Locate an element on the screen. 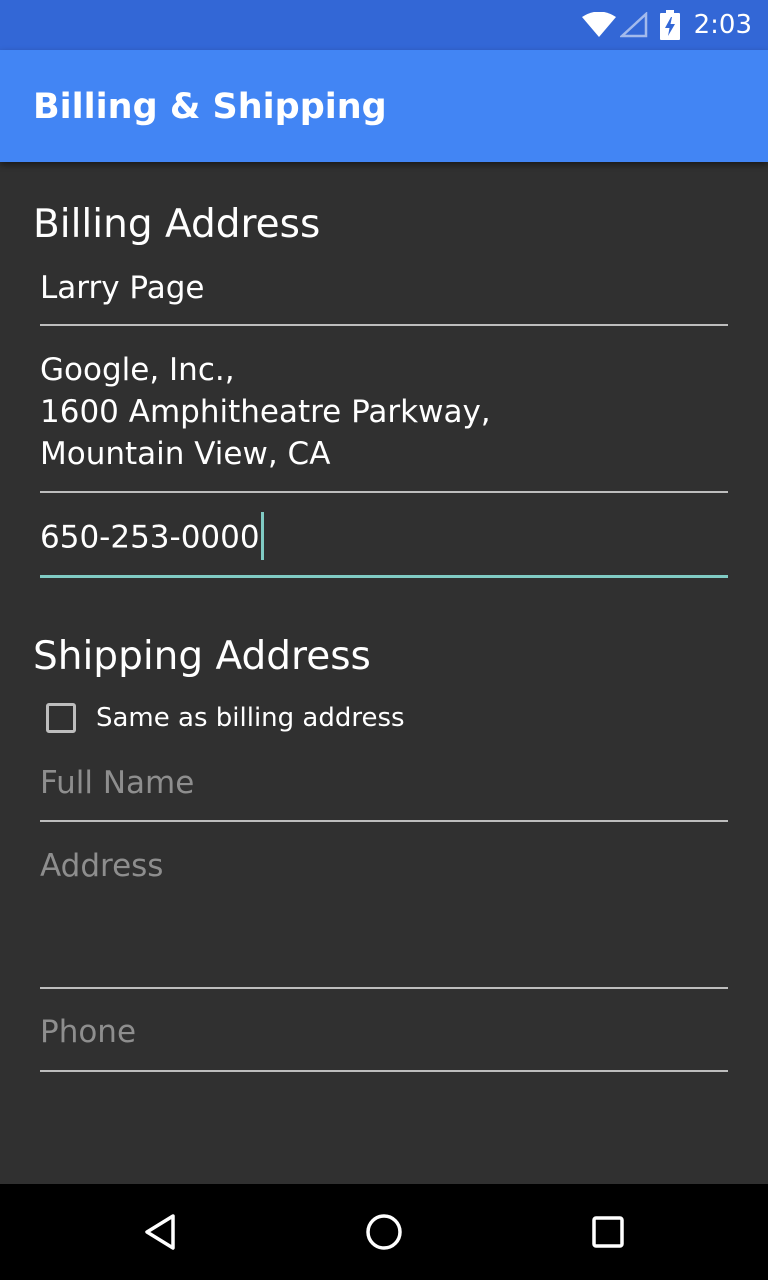 This screenshot has height=1280, width=768. same-as-billing-label: Same as billing address is located at coordinates (250, 718).